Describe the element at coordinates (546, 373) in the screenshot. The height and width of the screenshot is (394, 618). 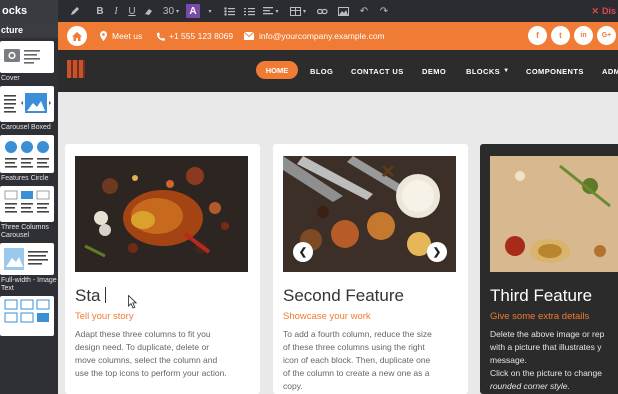
I see `card-line: Click on the picture to change` at that location.